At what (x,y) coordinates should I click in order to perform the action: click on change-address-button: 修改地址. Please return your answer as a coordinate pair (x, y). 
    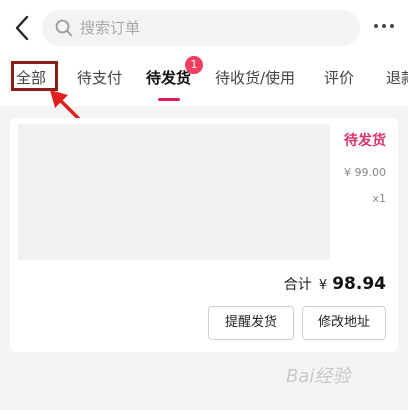
    Looking at the image, I should click on (344, 323).